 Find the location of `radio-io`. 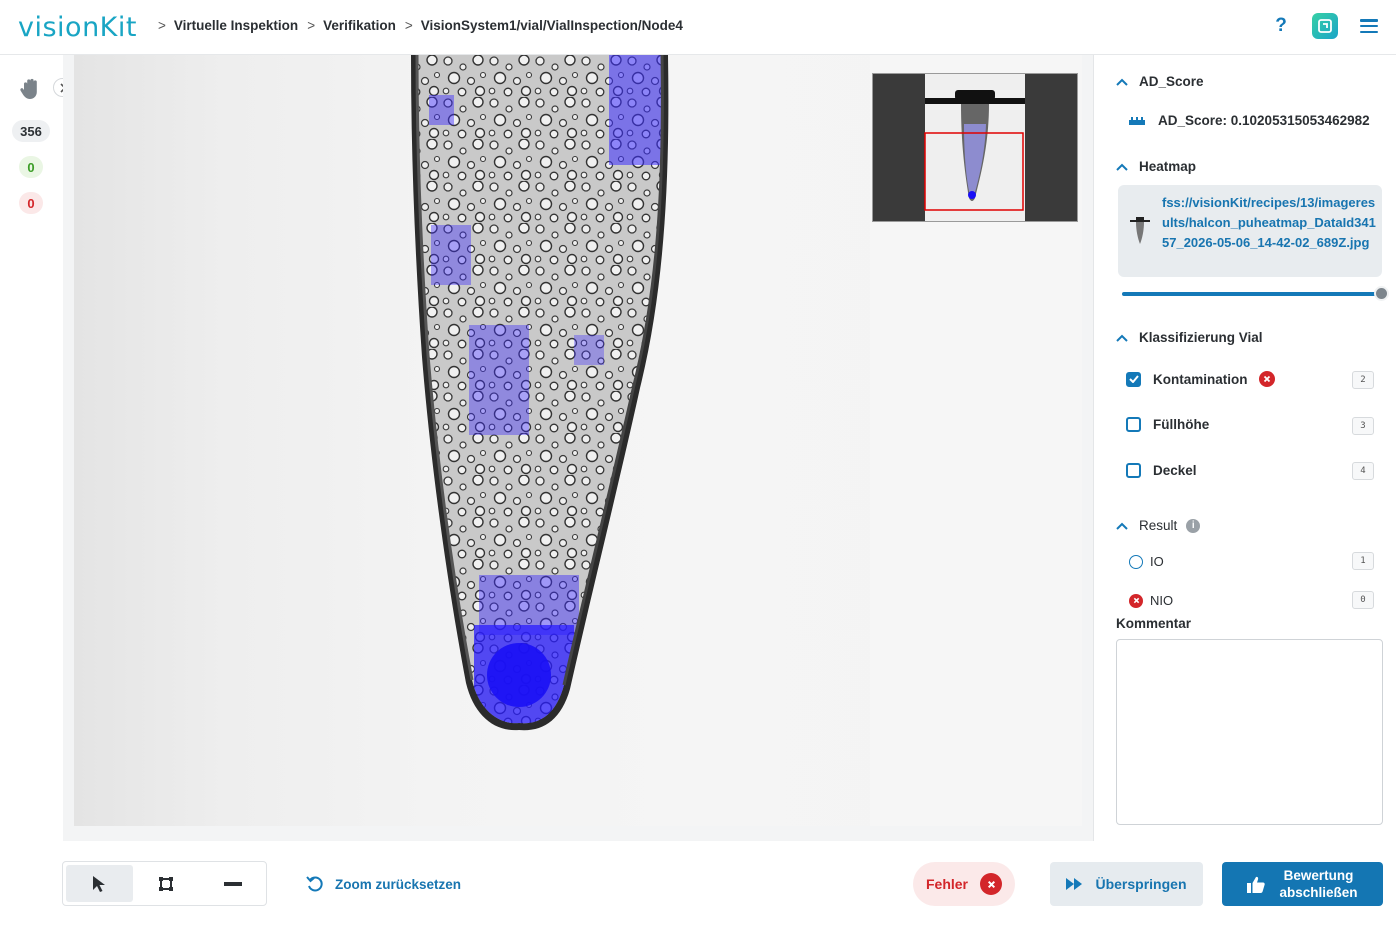

radio-io is located at coordinates (1136, 561).